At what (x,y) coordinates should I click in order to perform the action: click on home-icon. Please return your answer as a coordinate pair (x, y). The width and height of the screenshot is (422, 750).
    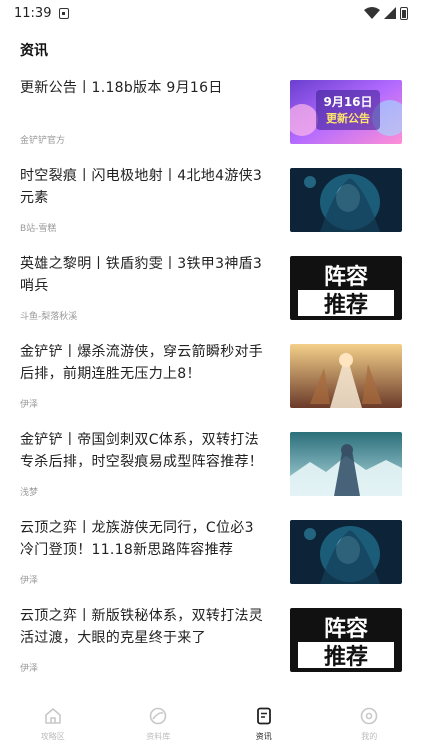
    Looking at the image, I should click on (52, 716).